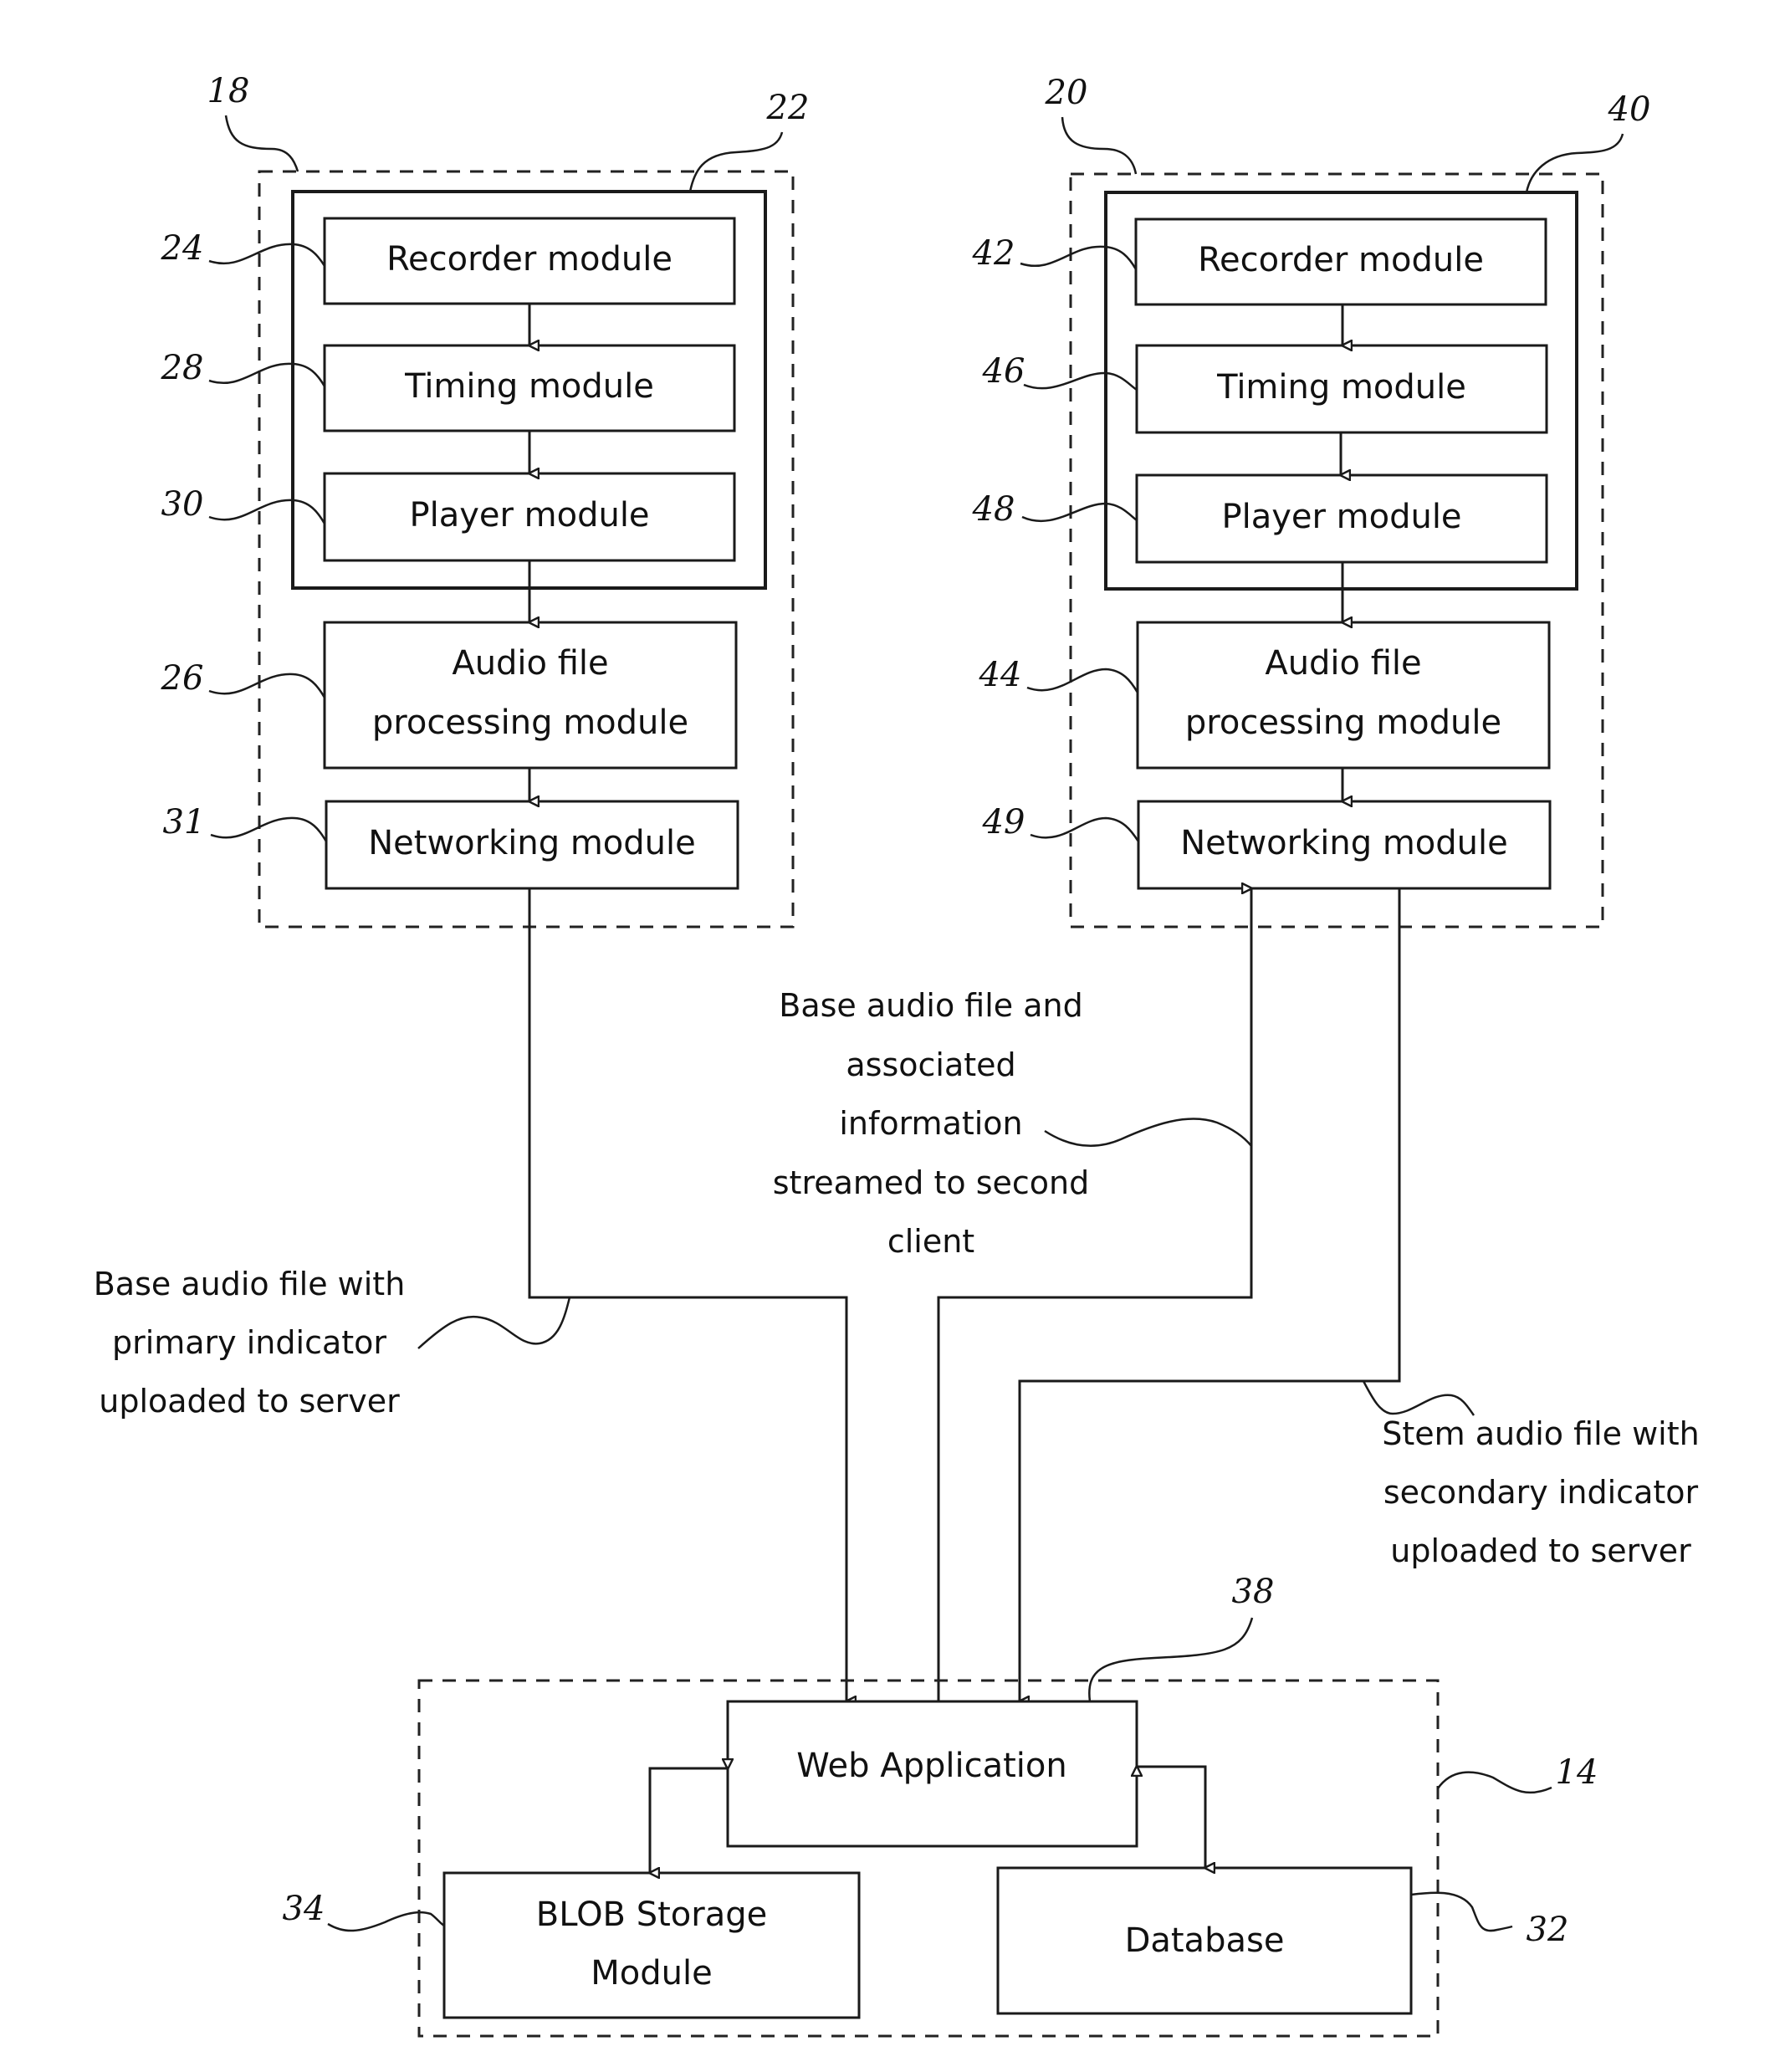 Image resolution: width=1790 pixels, height=2072 pixels. I want to click on first-audio-processing-module: Audio file processing module, so click(530, 695).